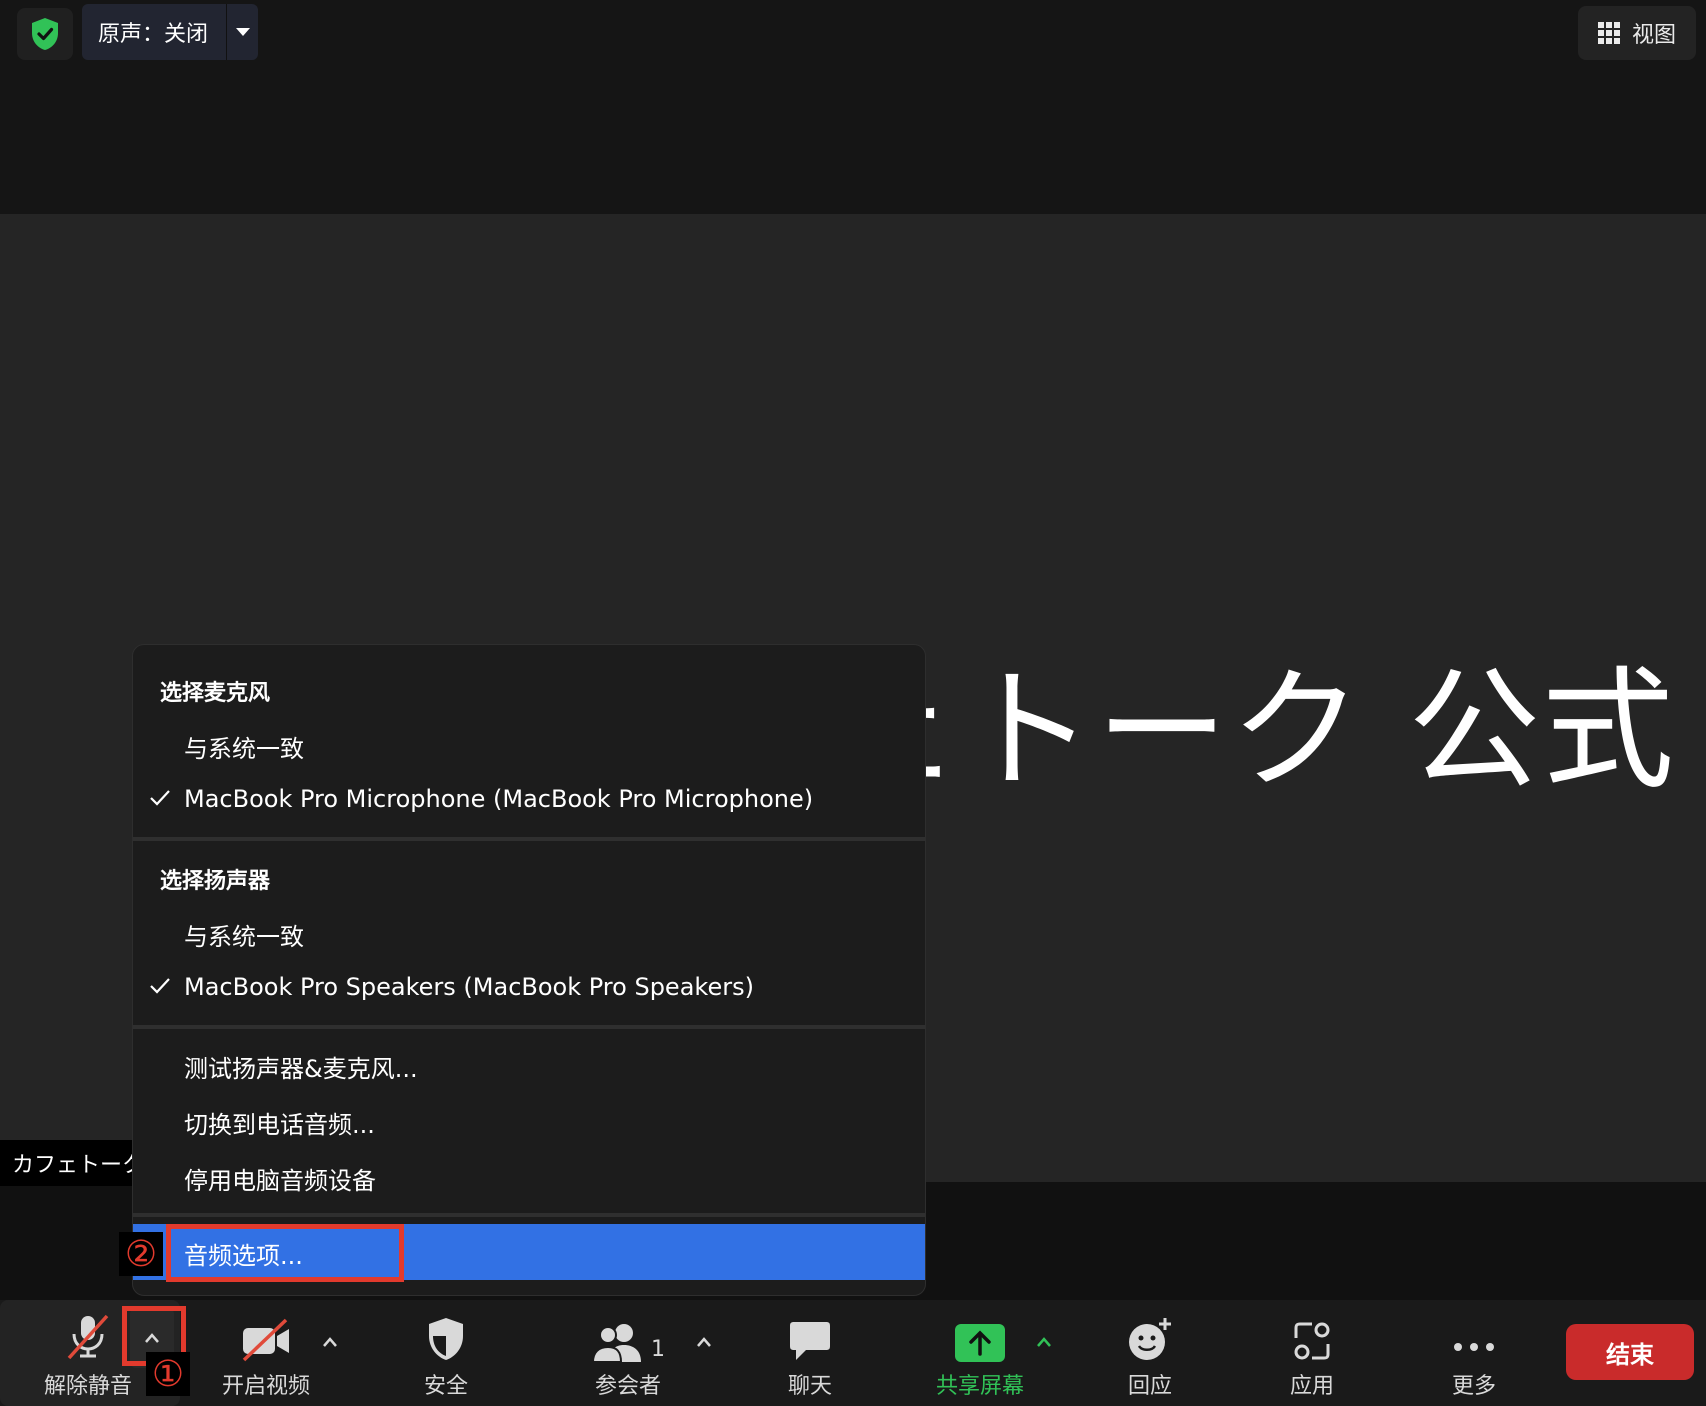 This screenshot has width=1706, height=1406. I want to click on participants-count: 1, so click(658, 1349).